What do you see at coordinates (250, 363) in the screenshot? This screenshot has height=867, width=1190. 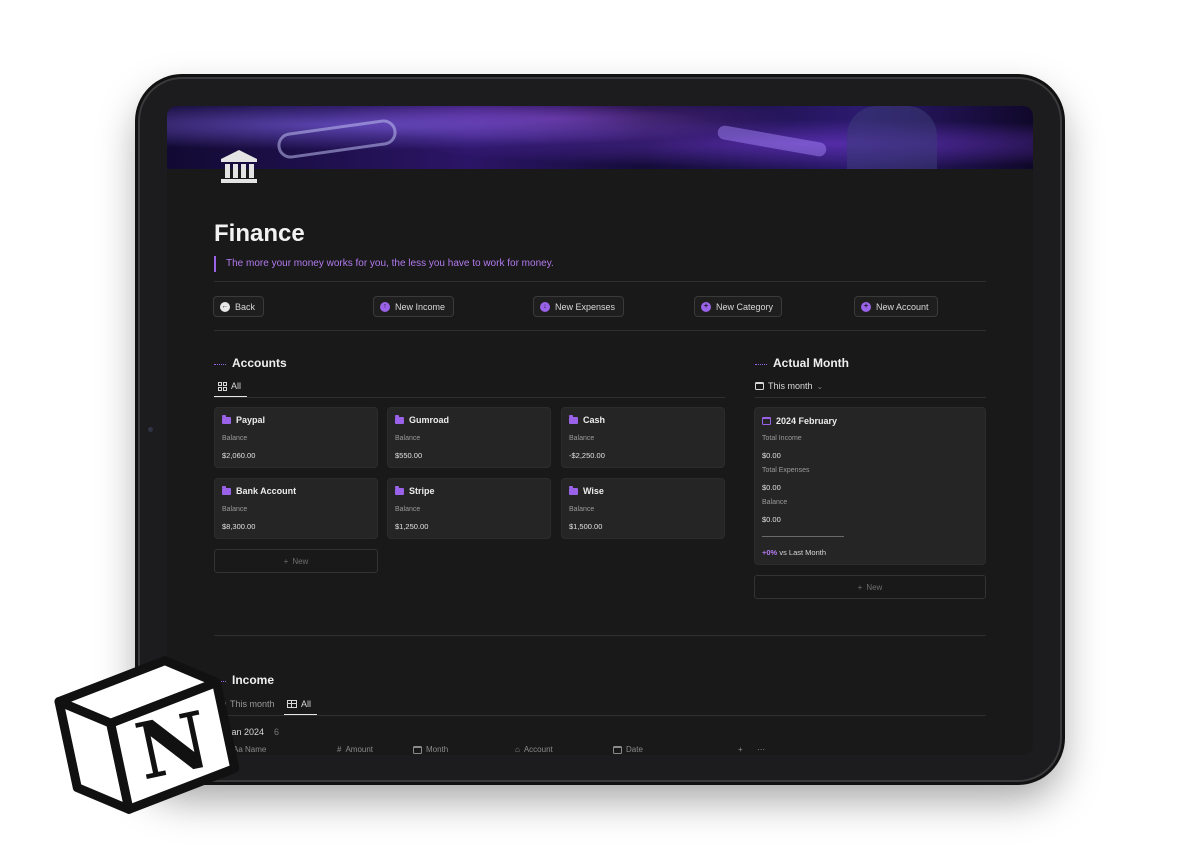 I see `accounts-heading: Accounts` at bounding box center [250, 363].